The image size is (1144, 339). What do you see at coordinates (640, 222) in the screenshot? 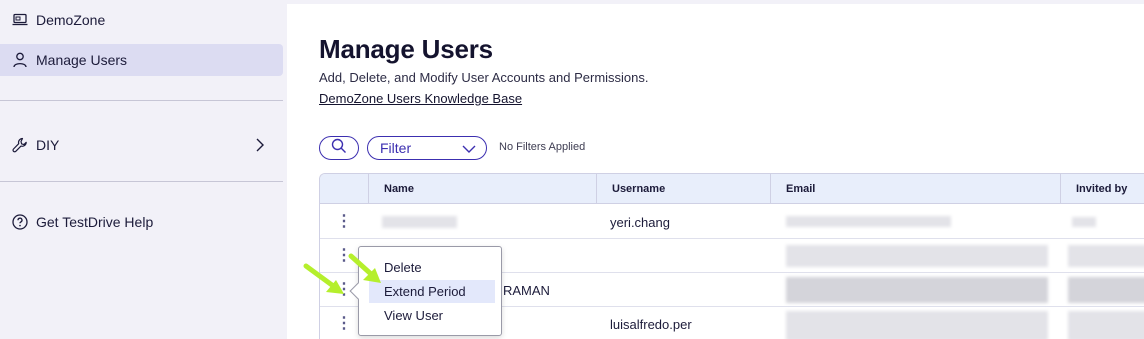
I see `username-cell: yeri.chang` at bounding box center [640, 222].